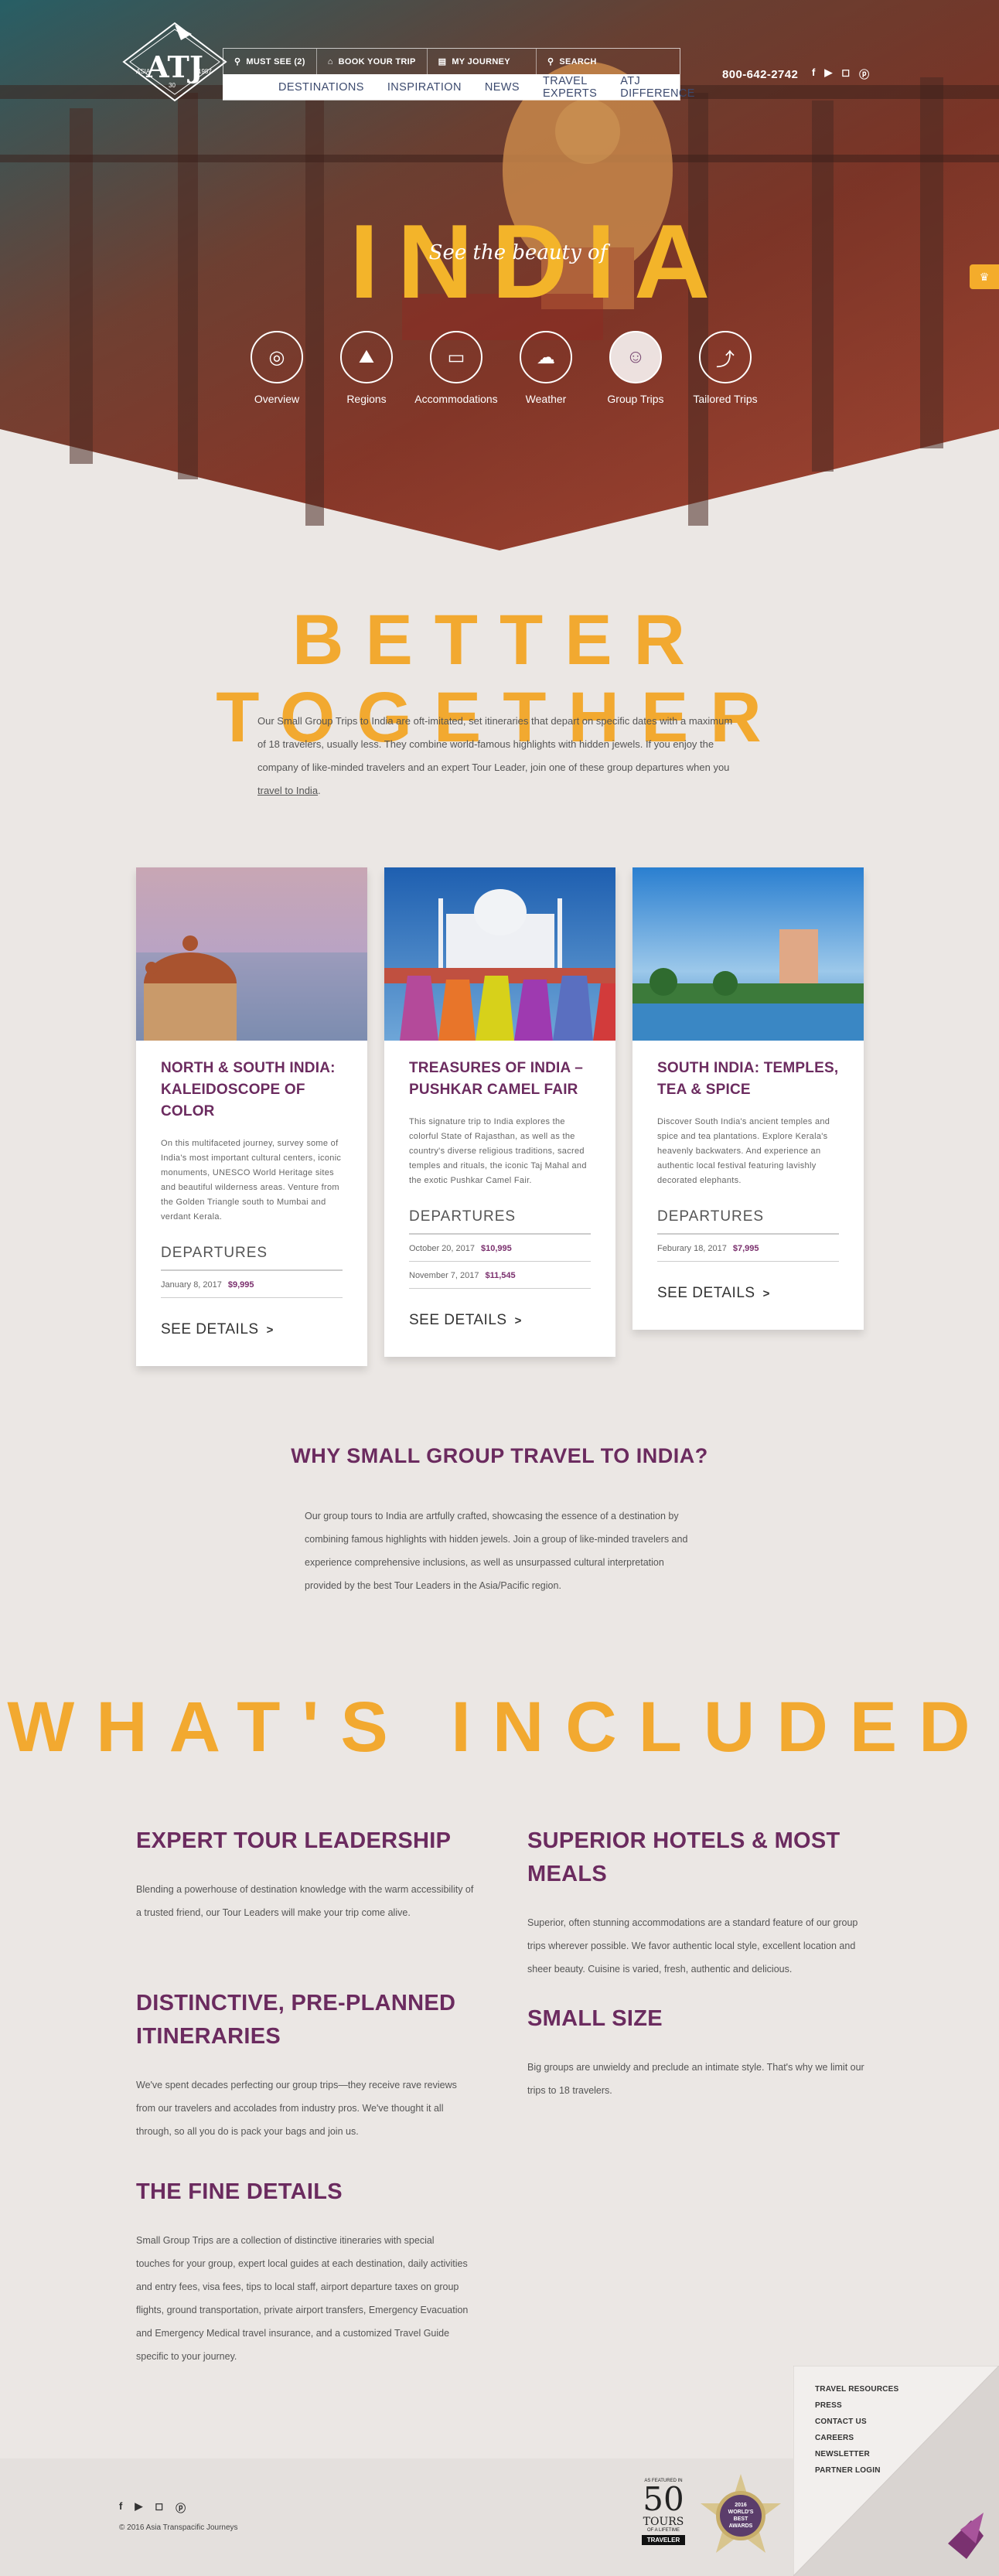 This screenshot has height=2576, width=999. I want to click on tab-group-trips: ☺ Group Trips, so click(635, 368).